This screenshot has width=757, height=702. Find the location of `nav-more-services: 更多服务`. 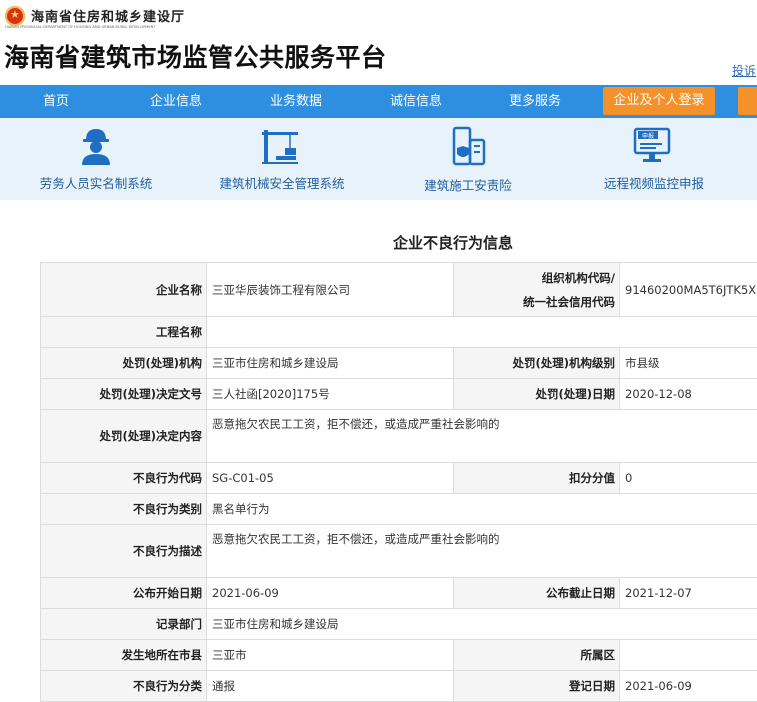

nav-more-services: 更多服务 is located at coordinates (535, 101).